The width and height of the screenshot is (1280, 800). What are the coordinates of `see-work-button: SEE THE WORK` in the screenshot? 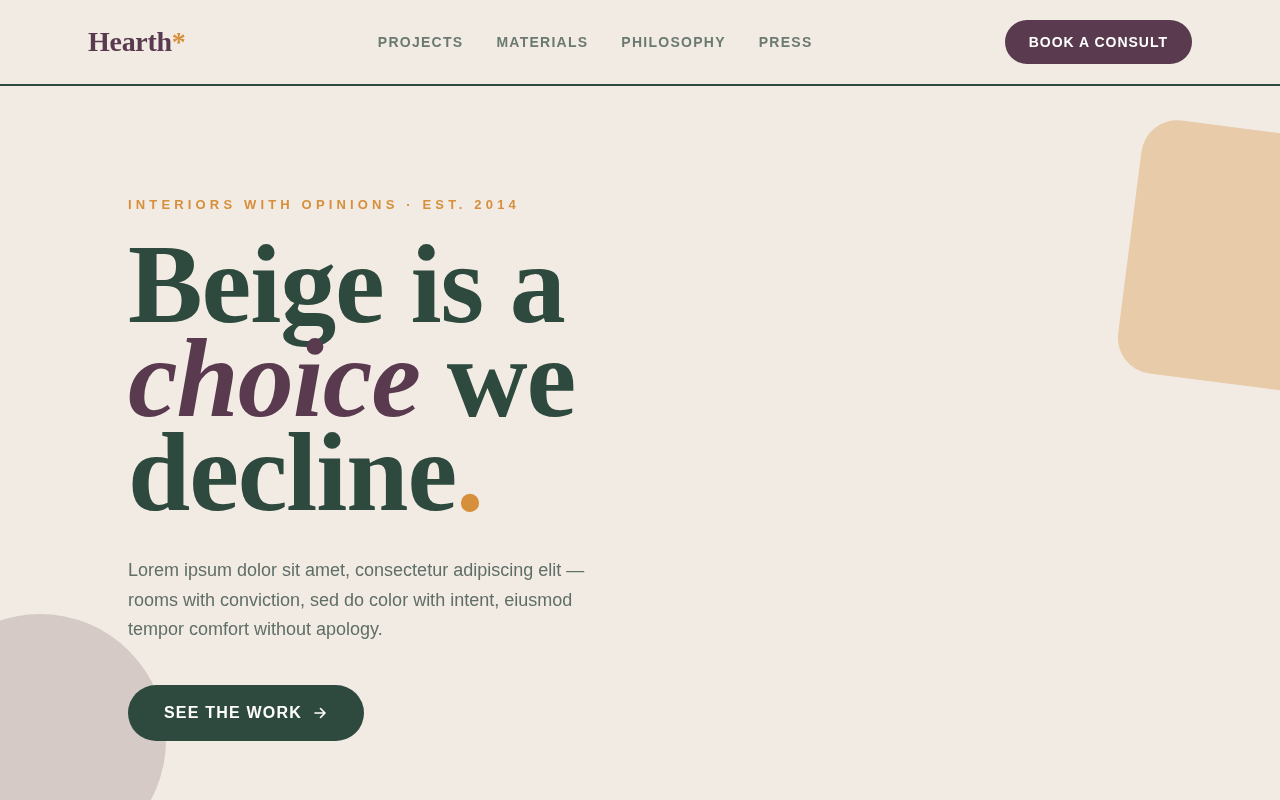 It's located at (246, 712).